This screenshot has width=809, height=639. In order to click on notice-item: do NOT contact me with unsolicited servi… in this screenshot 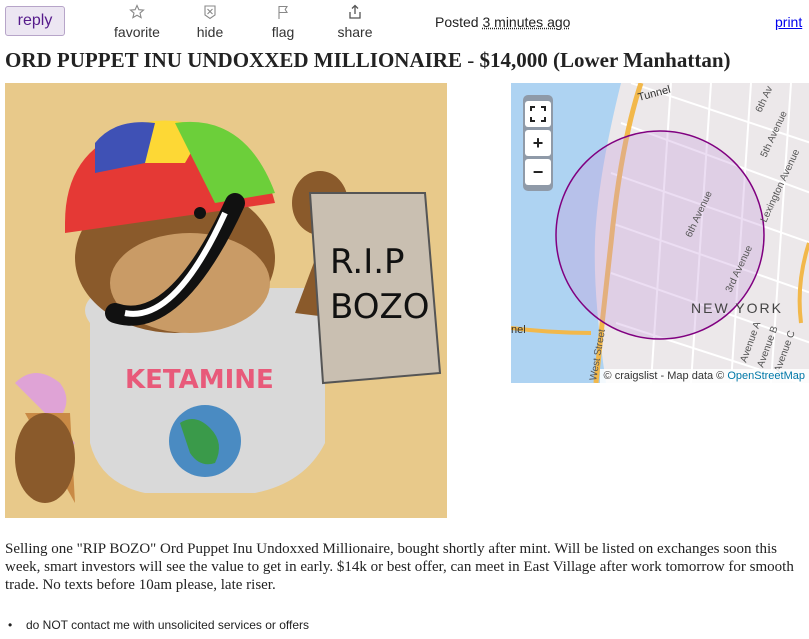, I will do `click(158, 625)`.